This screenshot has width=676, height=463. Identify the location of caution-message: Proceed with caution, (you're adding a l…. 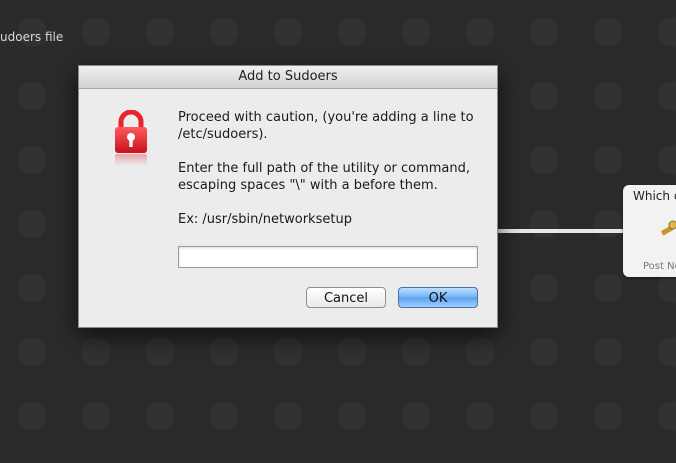
(326, 126).